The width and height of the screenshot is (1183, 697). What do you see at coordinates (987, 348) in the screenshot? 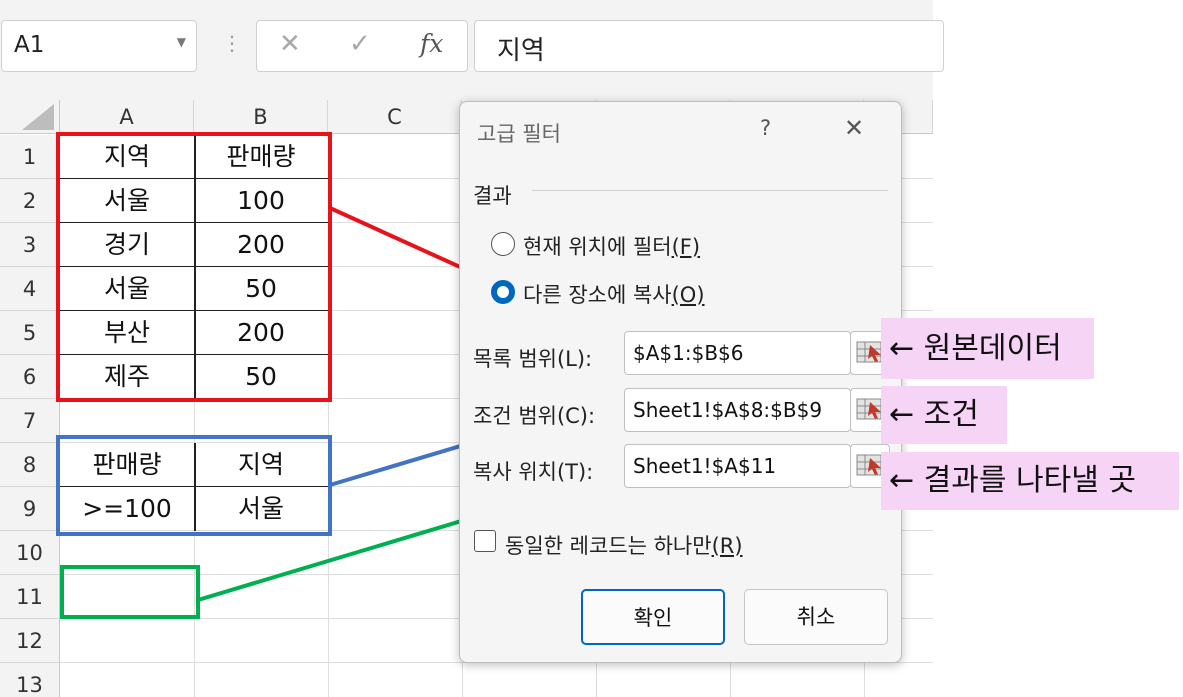
I see `source-data-callout: ← 원본데이터` at bounding box center [987, 348].